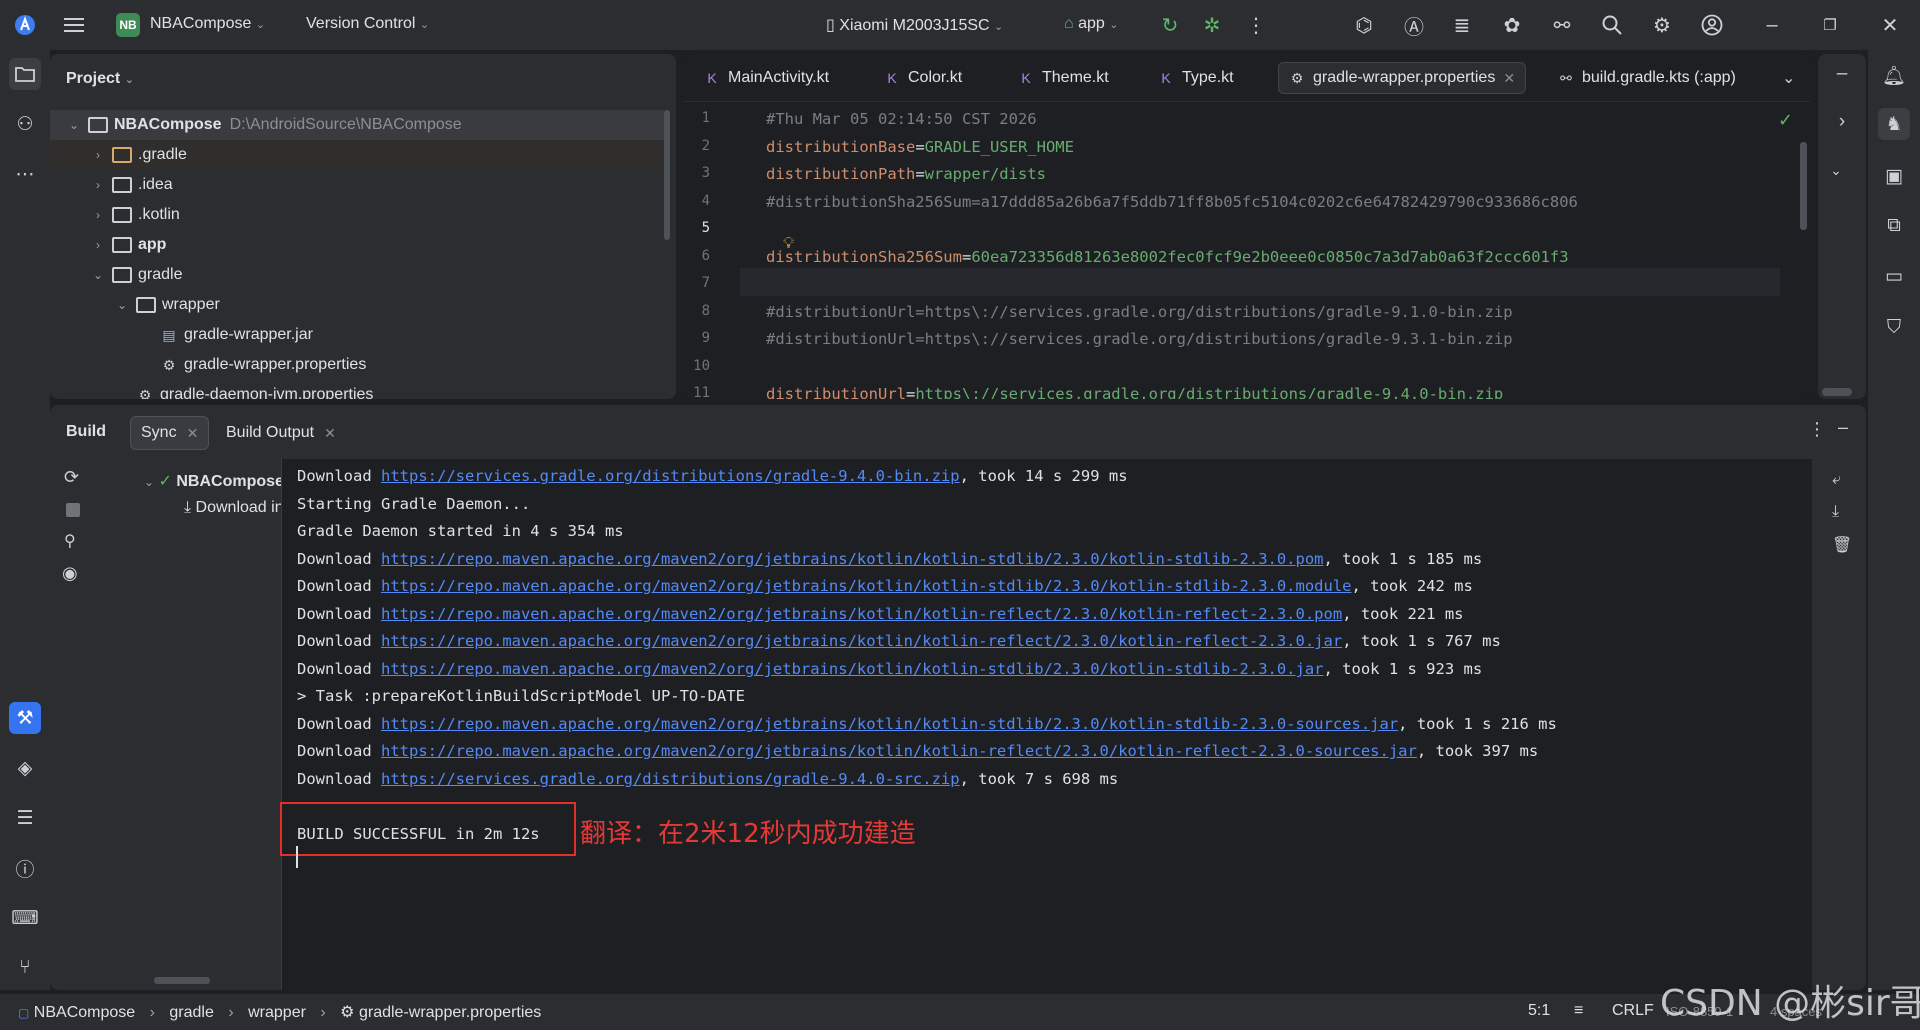 This screenshot has height=1030, width=1920. What do you see at coordinates (1647, 78) in the screenshot?
I see `tab-build-gradle-kts: ⚯ build.gradle.kts (:app)` at bounding box center [1647, 78].